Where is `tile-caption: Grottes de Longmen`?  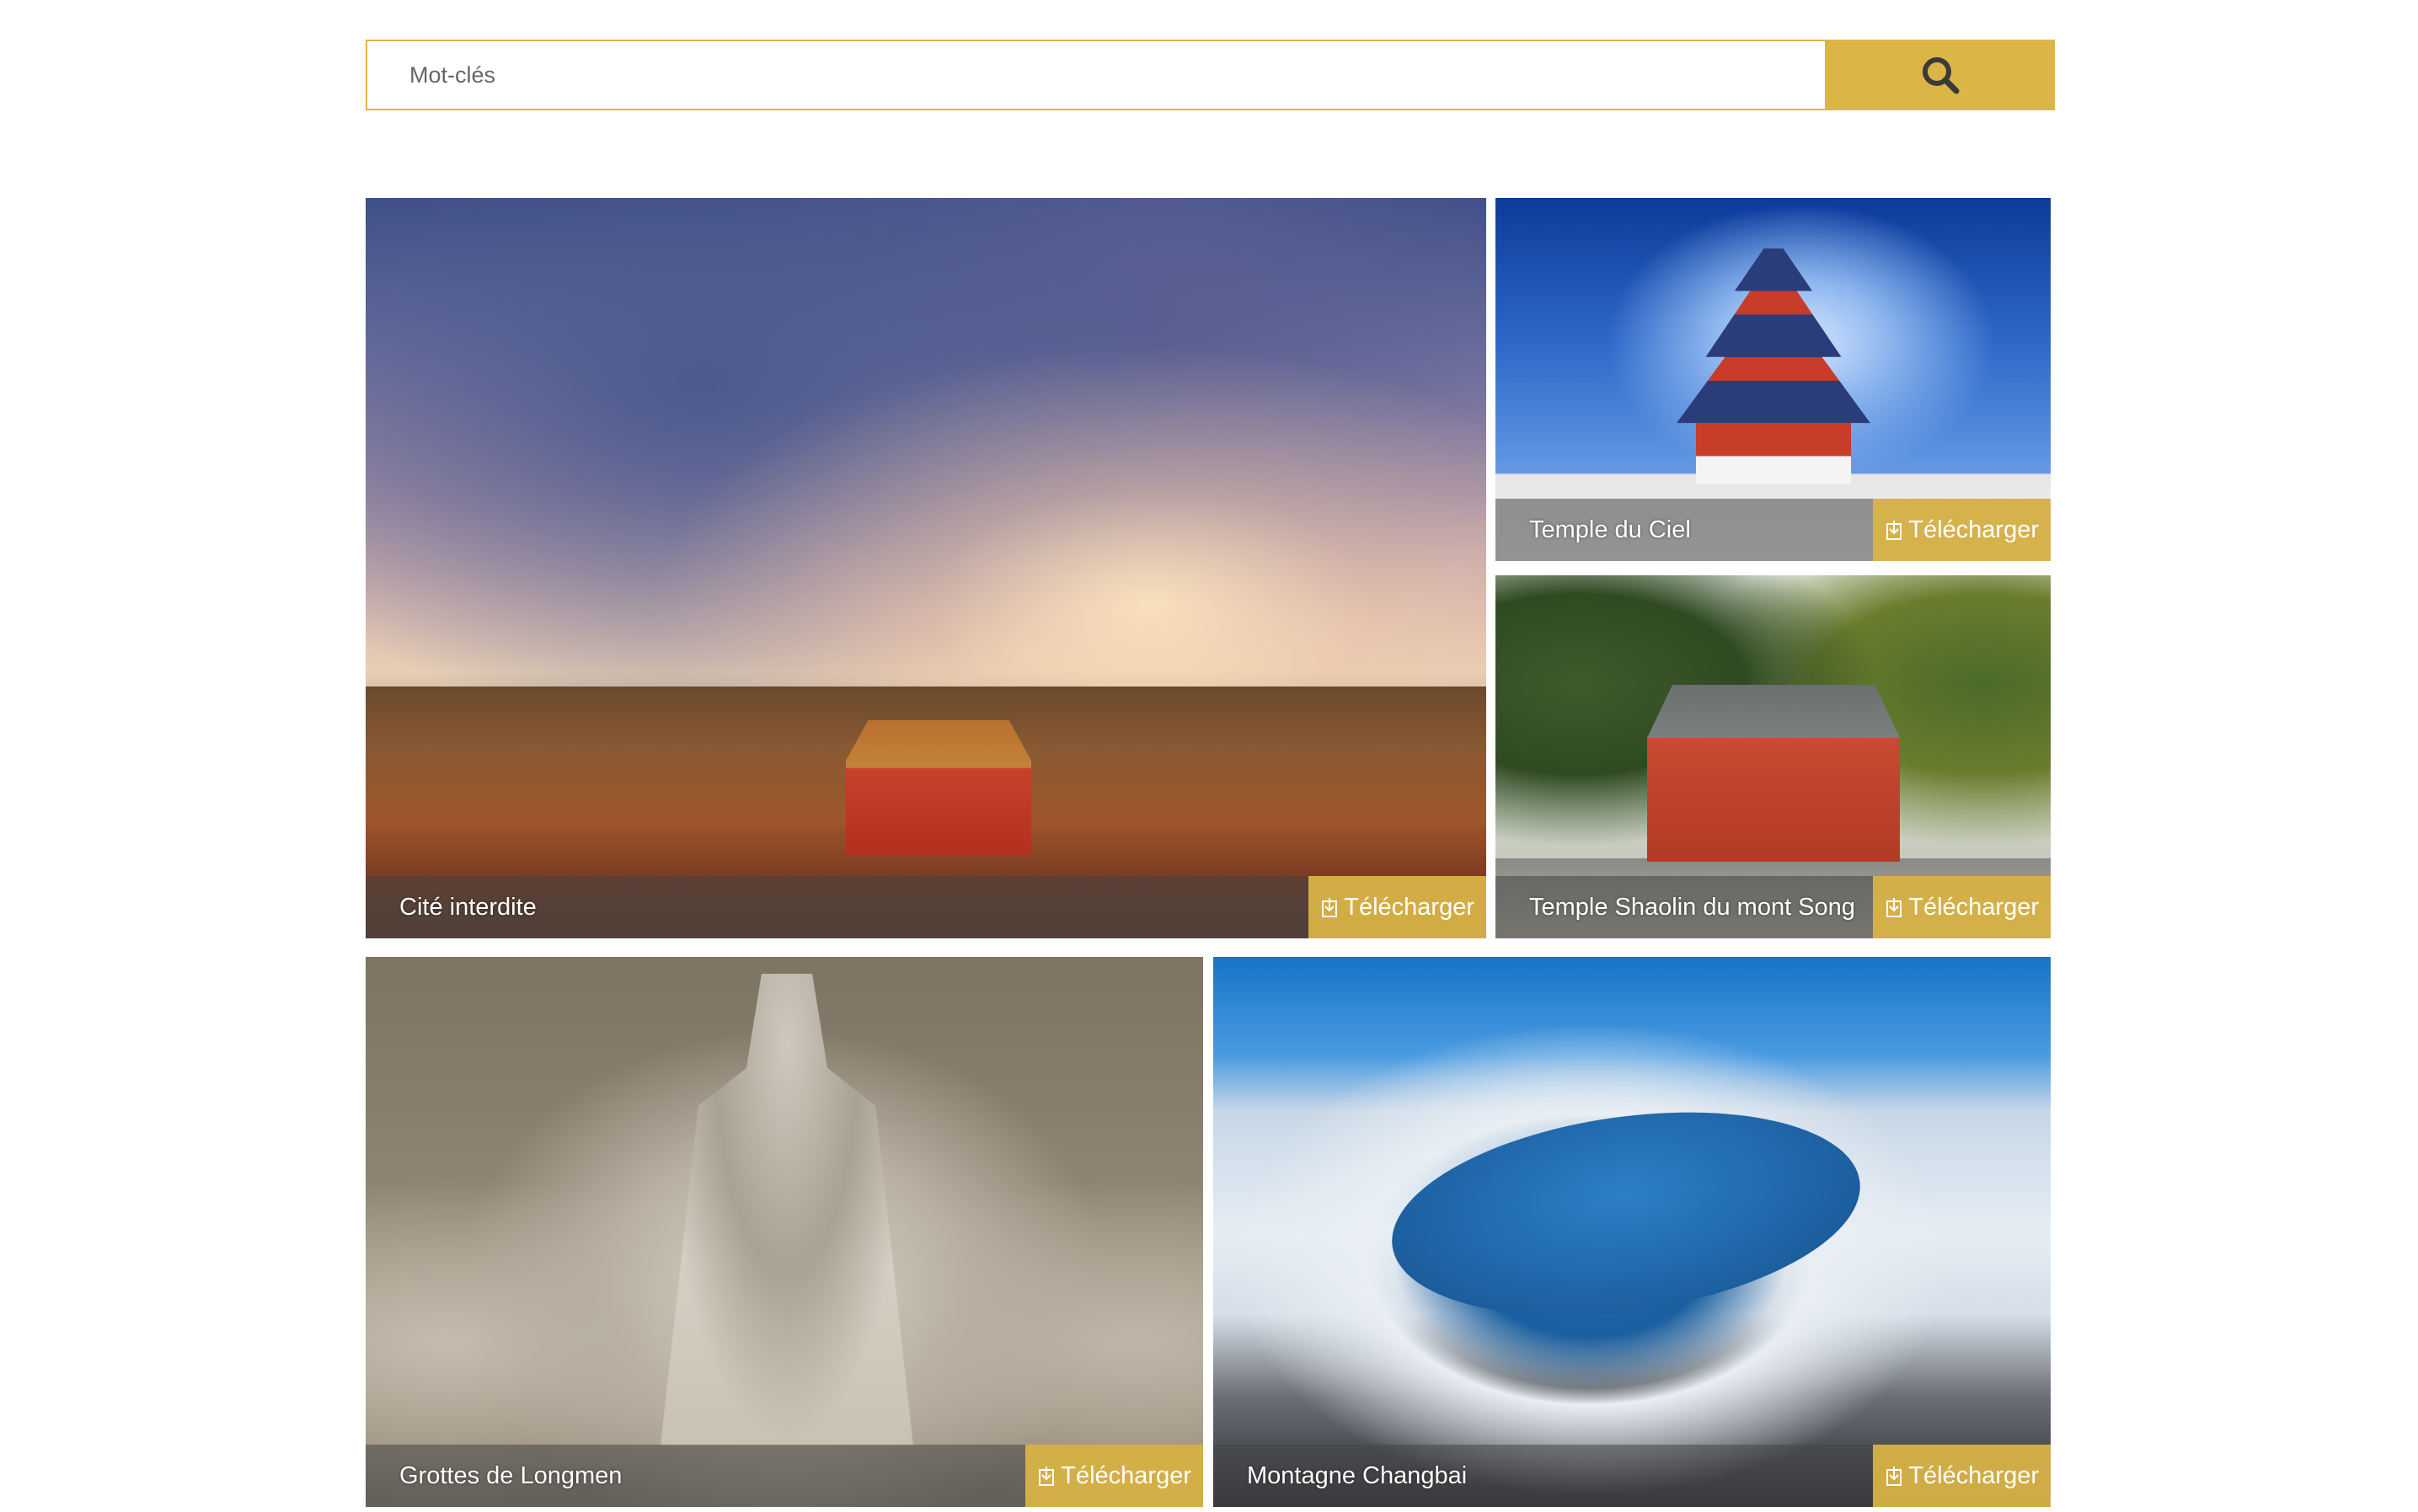 tile-caption: Grottes de Longmen is located at coordinates (511, 1475).